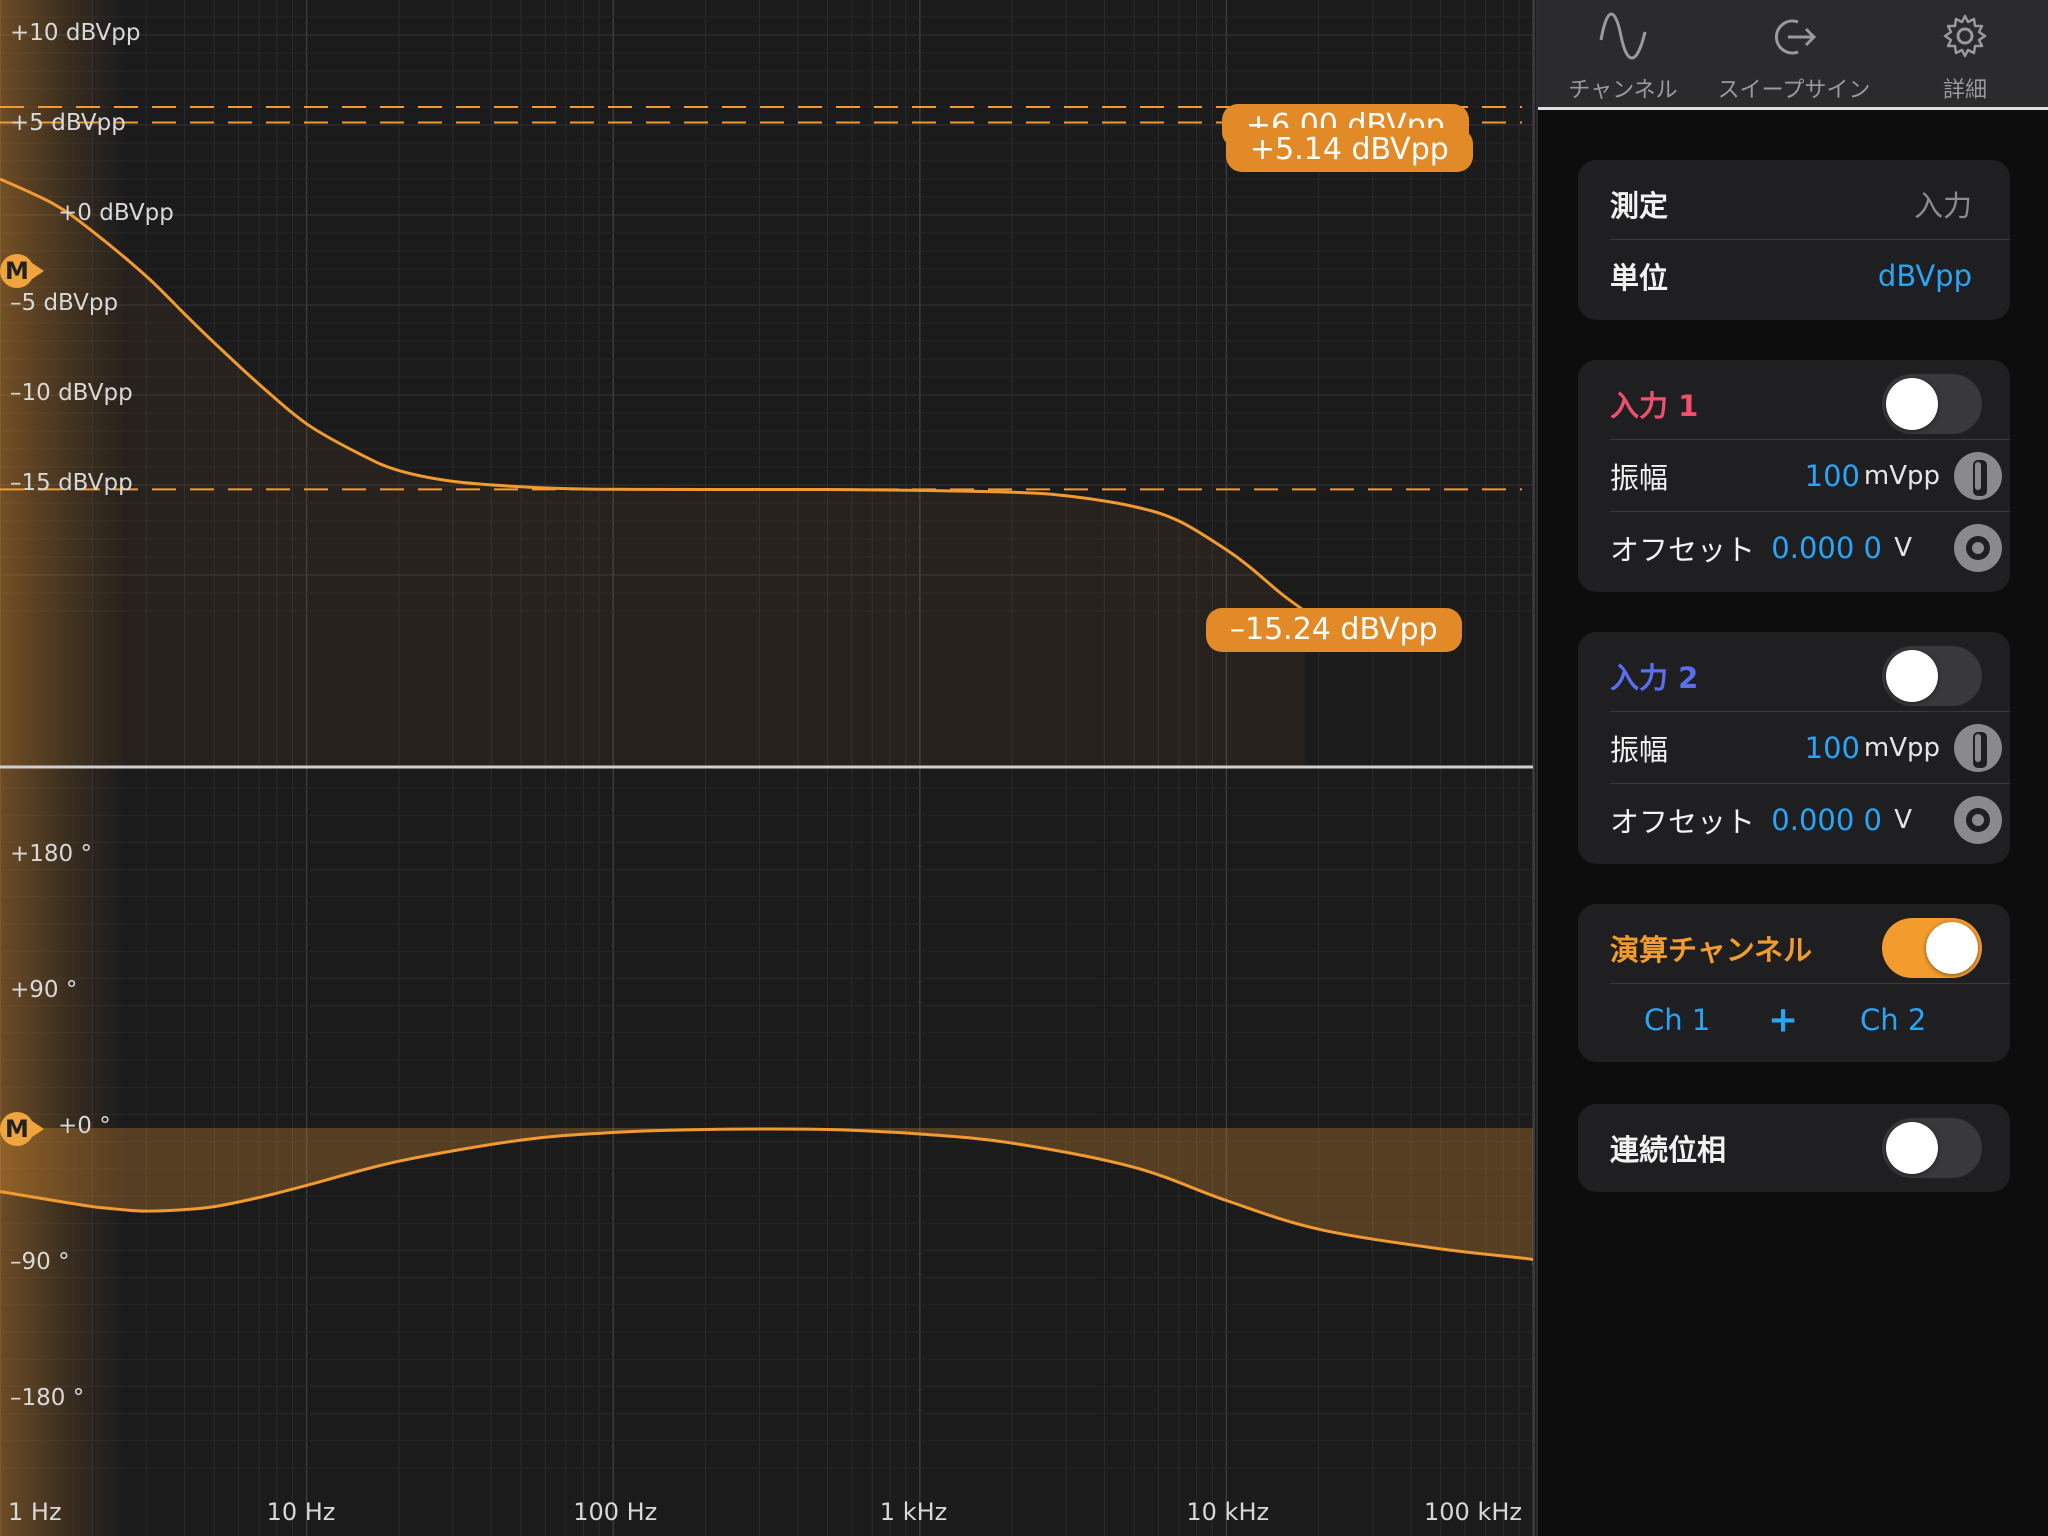  What do you see at coordinates (35, 1512) in the screenshot?
I see `frequency-tick-label: 1 Hz` at bounding box center [35, 1512].